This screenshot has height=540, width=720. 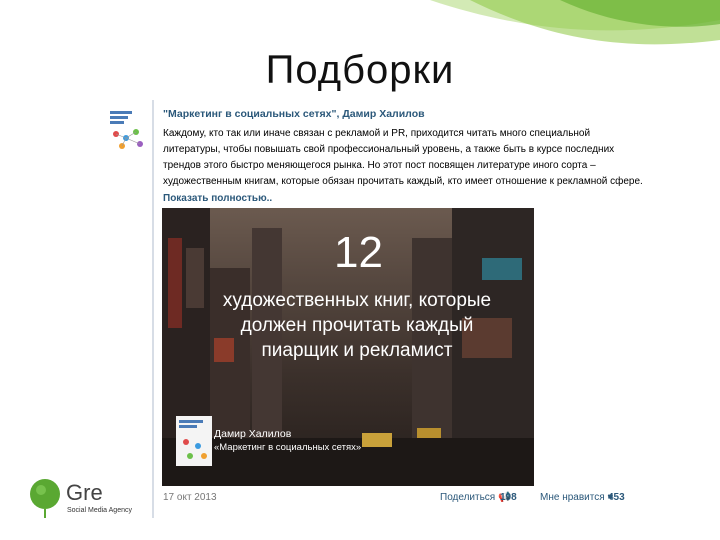 What do you see at coordinates (253, 434) in the screenshot?
I see `image-author: Дамир Халилов` at bounding box center [253, 434].